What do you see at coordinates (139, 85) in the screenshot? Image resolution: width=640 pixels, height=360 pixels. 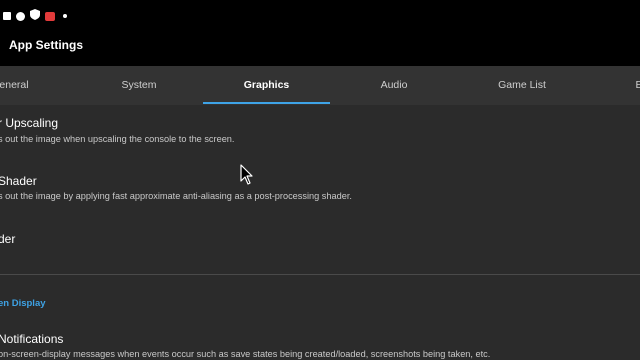 I see `tab-system: System` at bounding box center [139, 85].